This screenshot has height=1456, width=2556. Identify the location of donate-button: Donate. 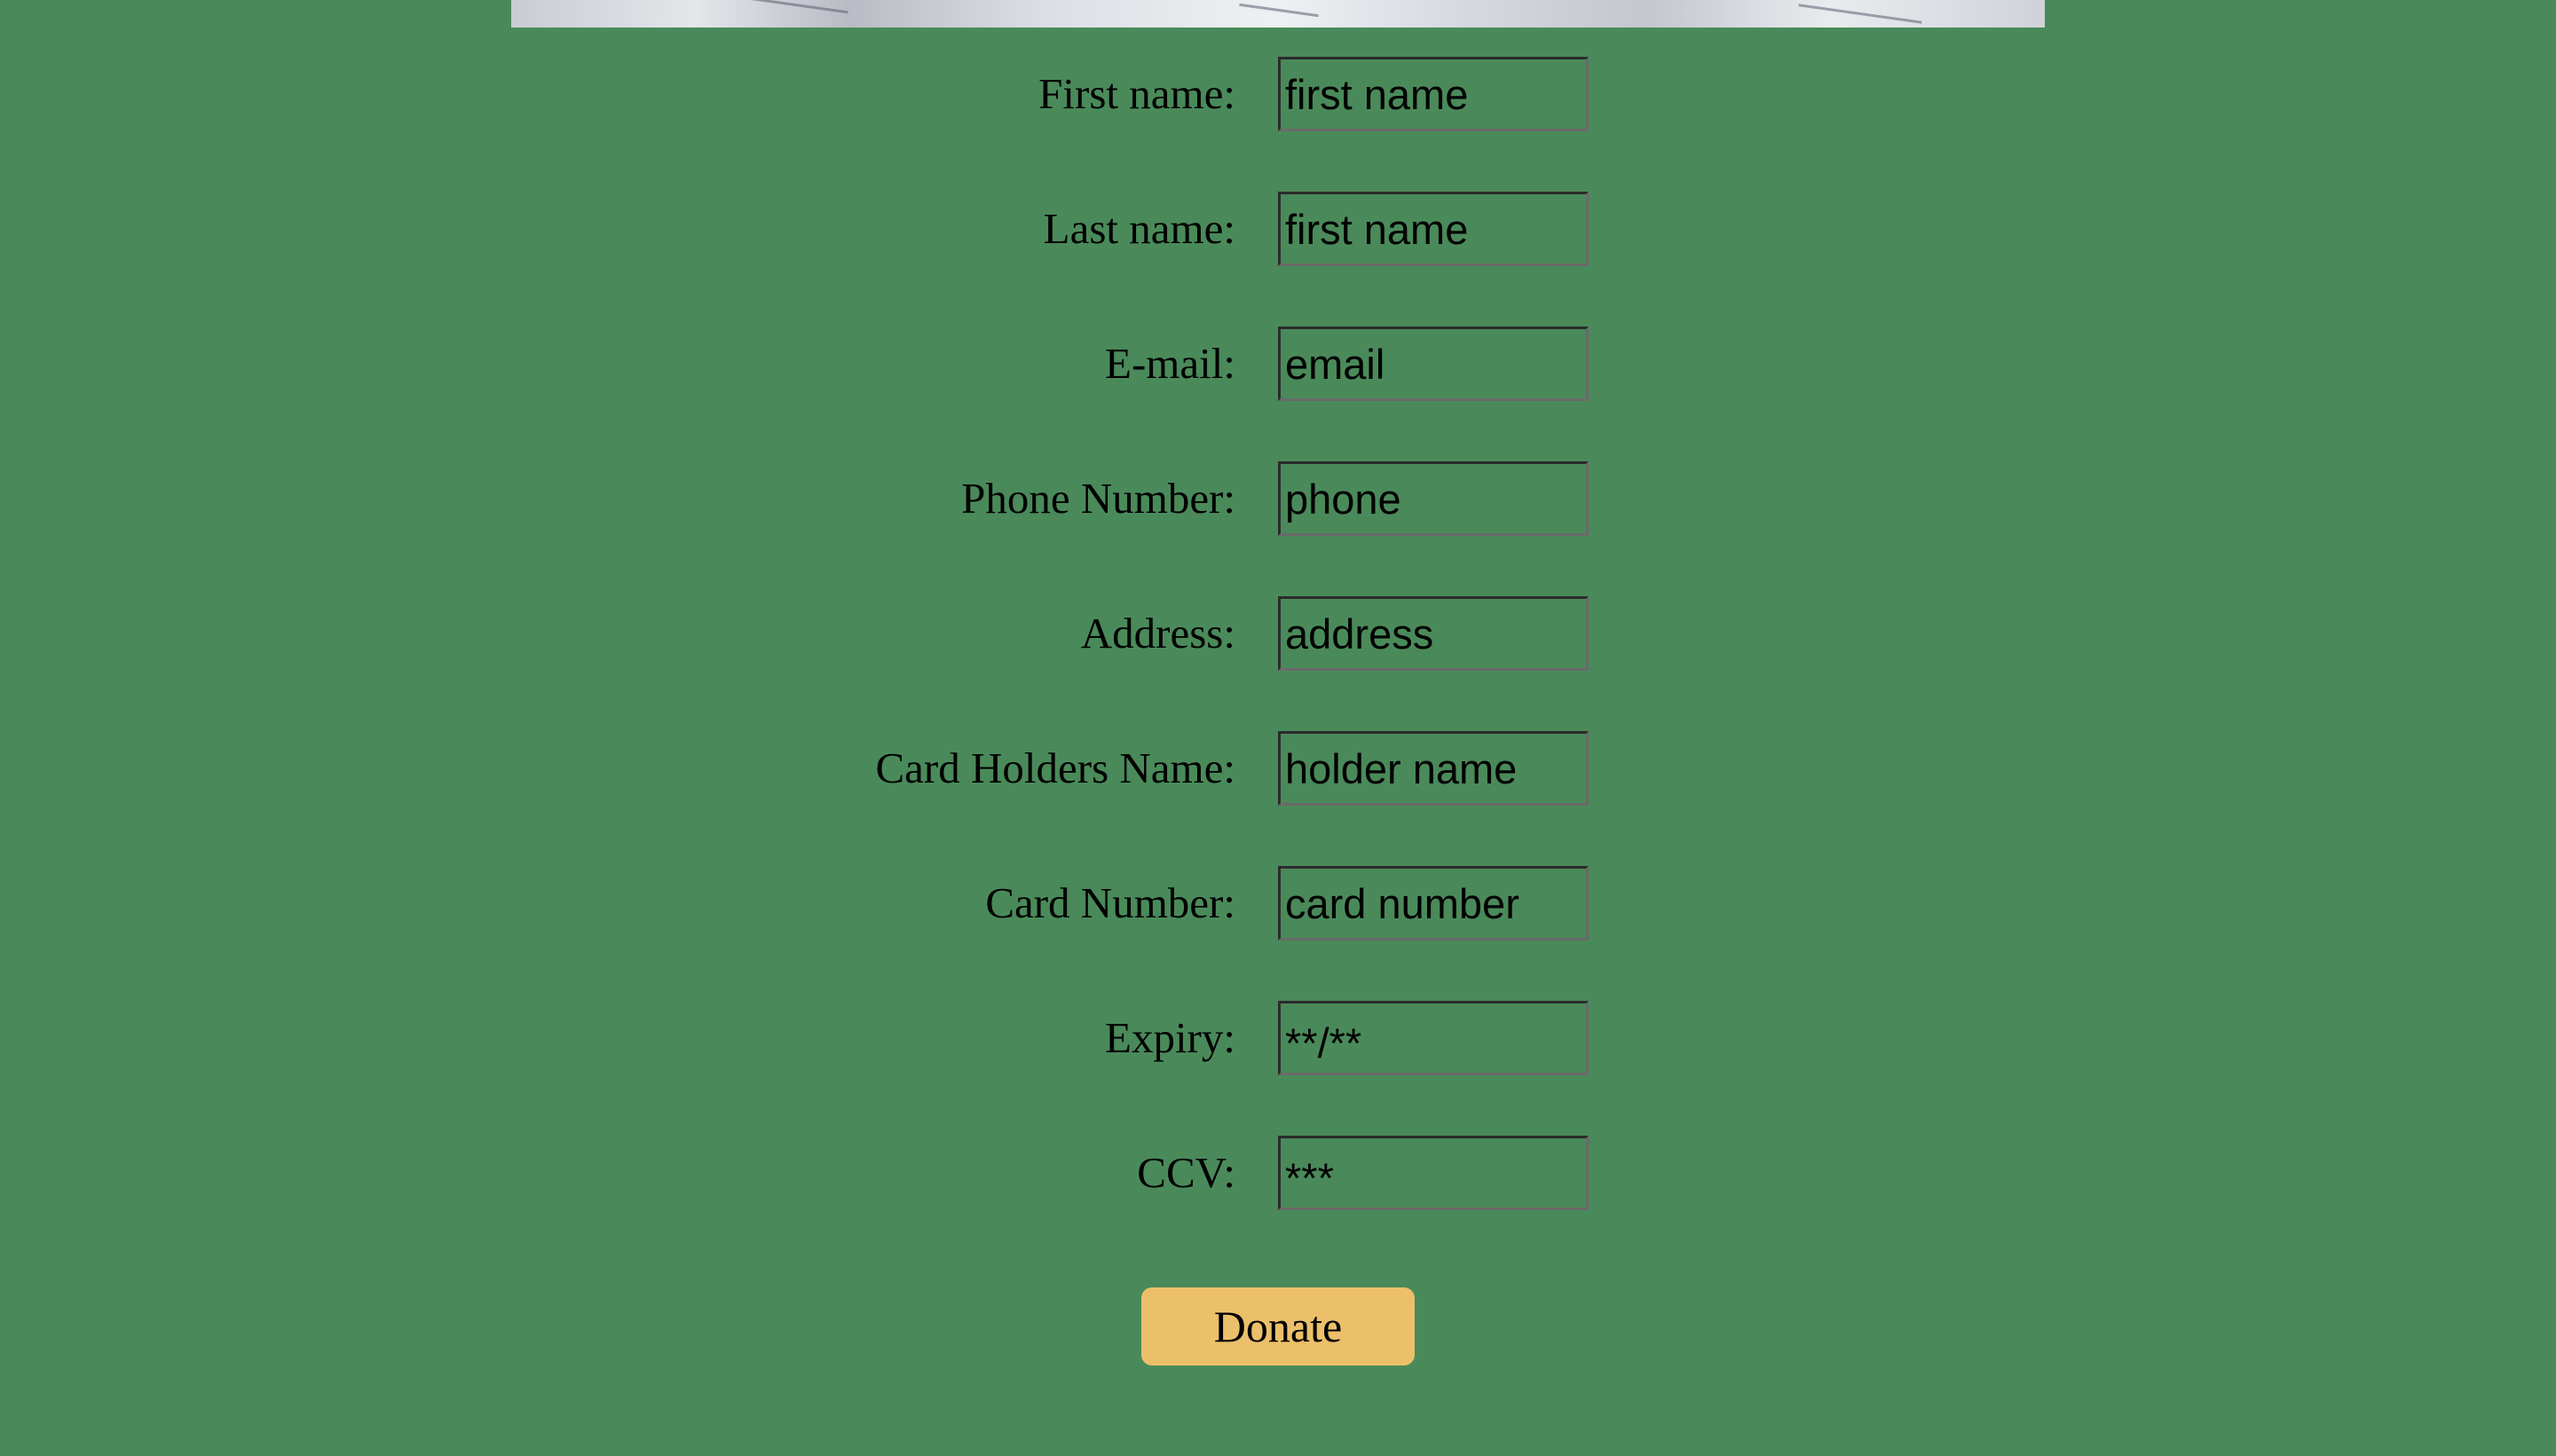
(1278, 1326).